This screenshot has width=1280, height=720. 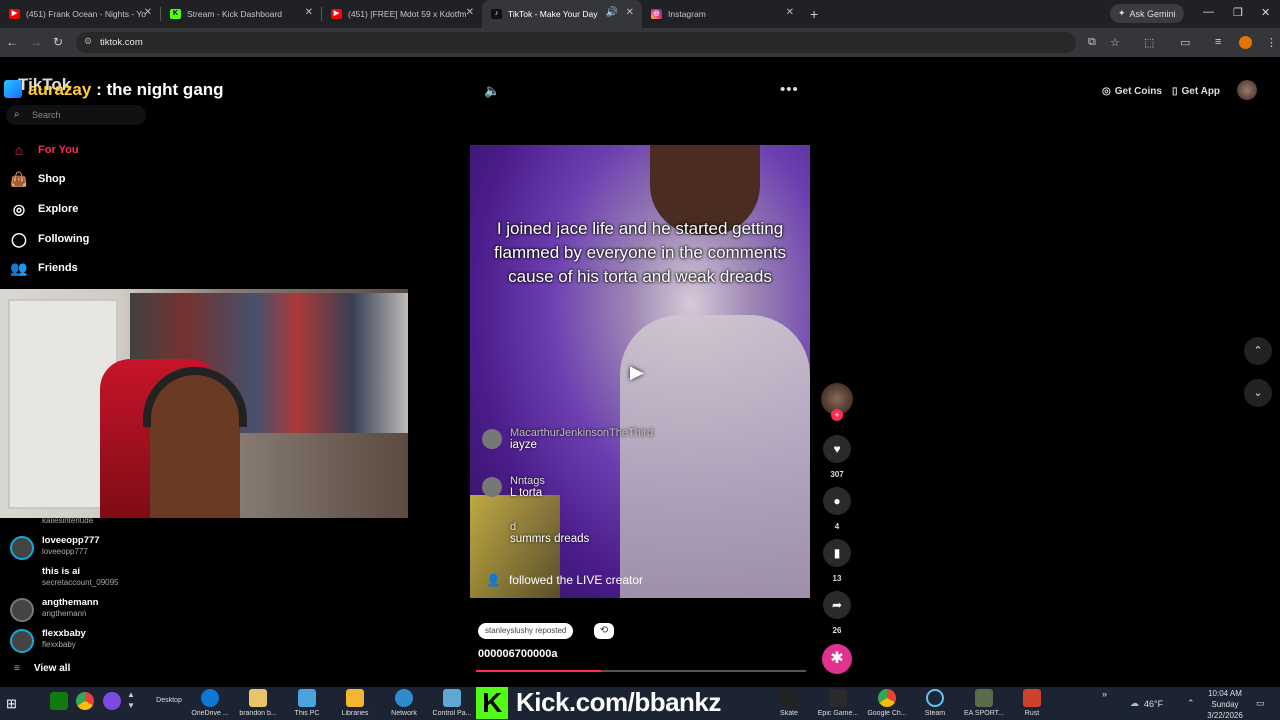 What do you see at coordinates (567, 439) in the screenshot?
I see `live-comment: MacarthurJenkinsonTheThird iayze` at bounding box center [567, 439].